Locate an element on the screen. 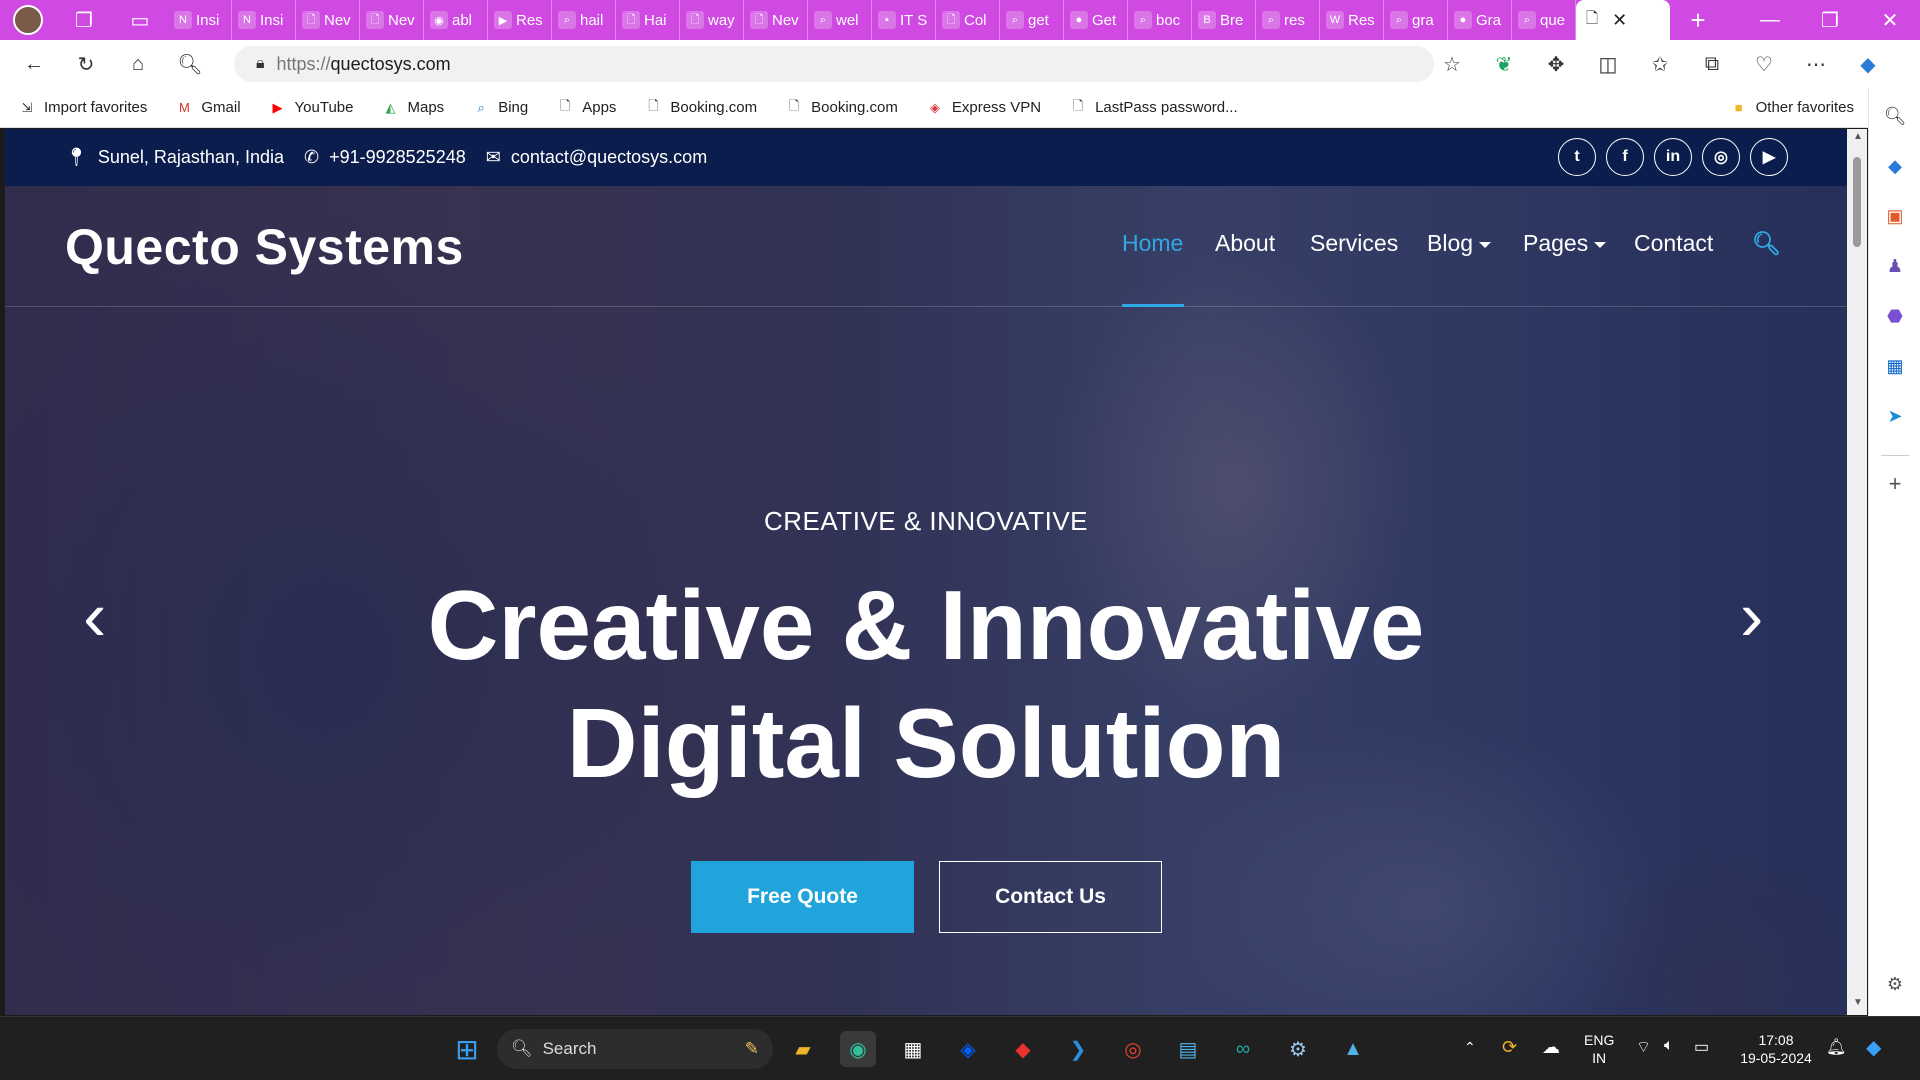  favorite-item: ◈ Express VPN is located at coordinates (983, 108).